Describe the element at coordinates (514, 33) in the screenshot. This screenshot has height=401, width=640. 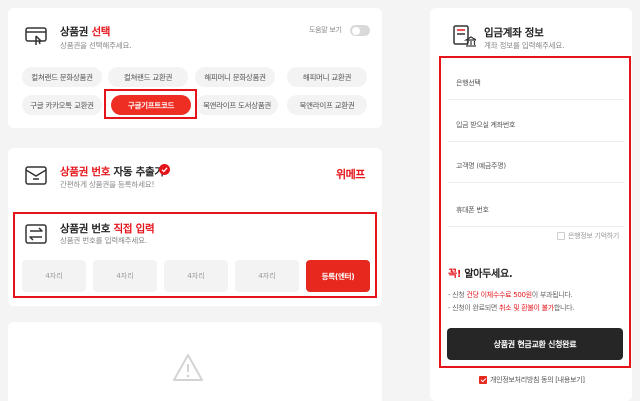
I see `account-title: 입금계좌 정보` at that location.